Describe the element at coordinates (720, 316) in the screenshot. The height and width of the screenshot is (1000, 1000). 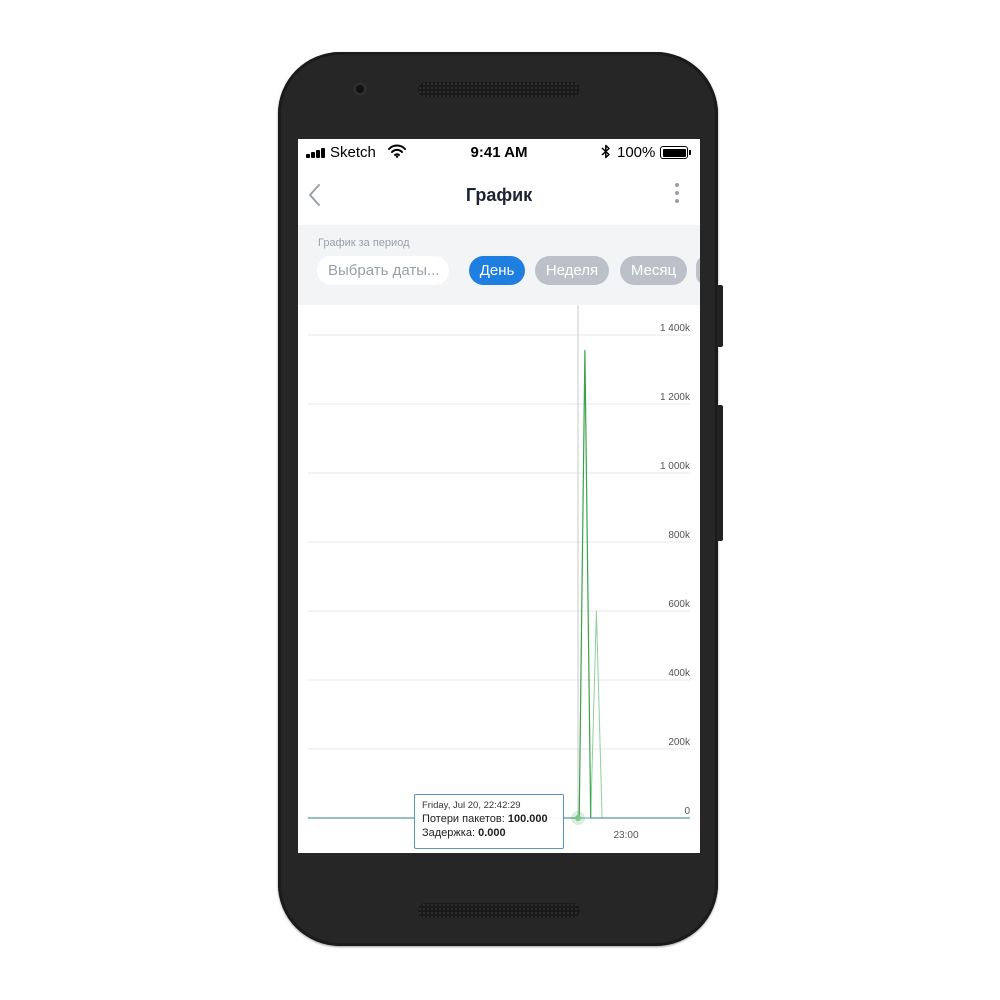
I see `power-button` at that location.